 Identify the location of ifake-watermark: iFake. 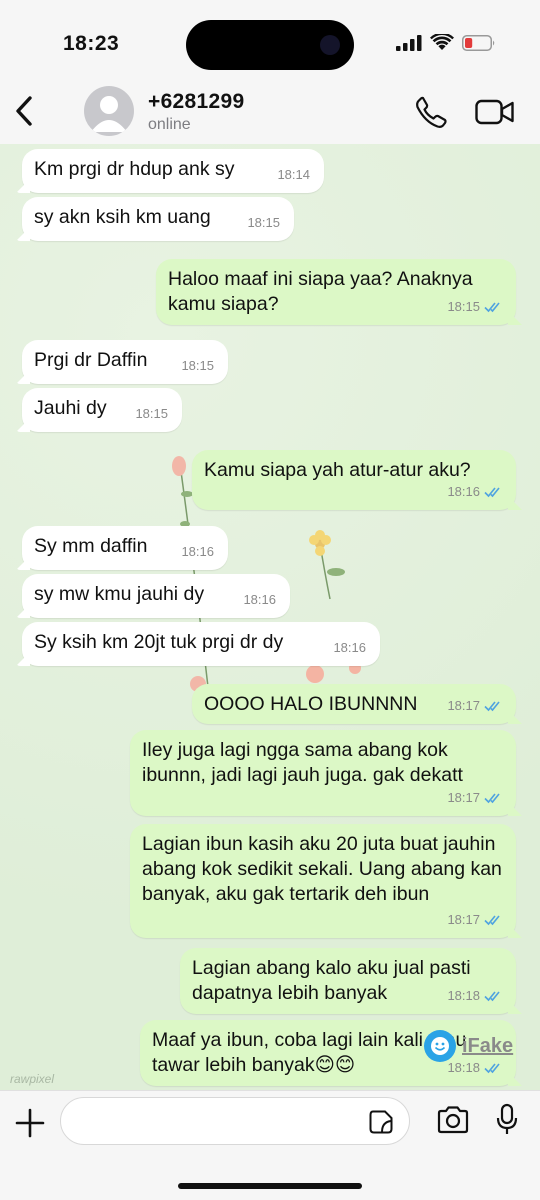
(468, 1046).